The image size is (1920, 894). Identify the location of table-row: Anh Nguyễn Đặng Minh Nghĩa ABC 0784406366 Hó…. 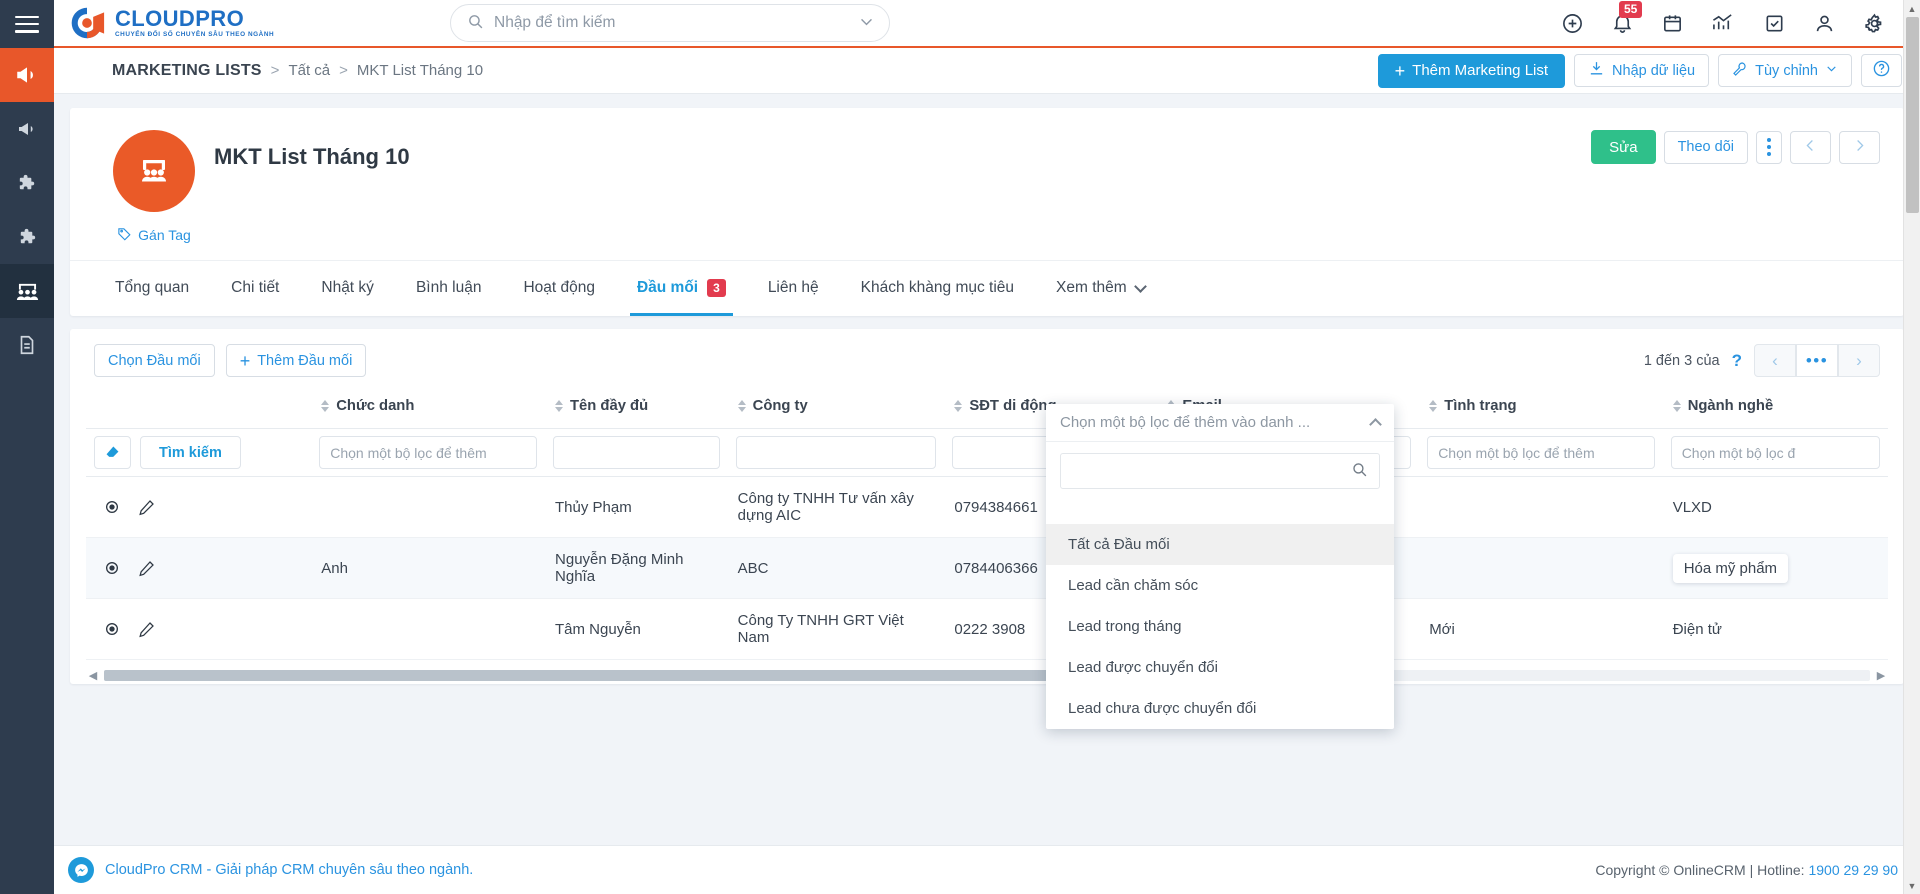
(987, 568).